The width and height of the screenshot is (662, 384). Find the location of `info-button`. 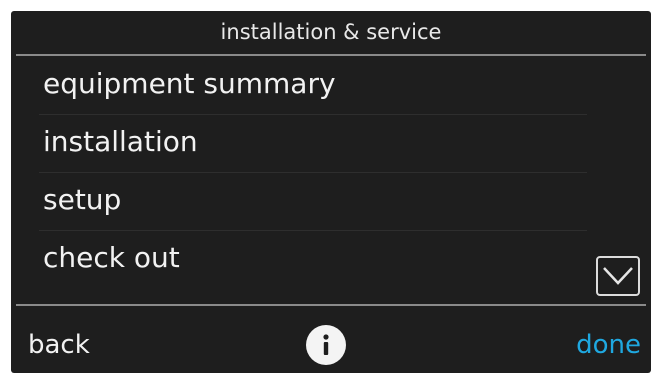

info-button is located at coordinates (326, 345).